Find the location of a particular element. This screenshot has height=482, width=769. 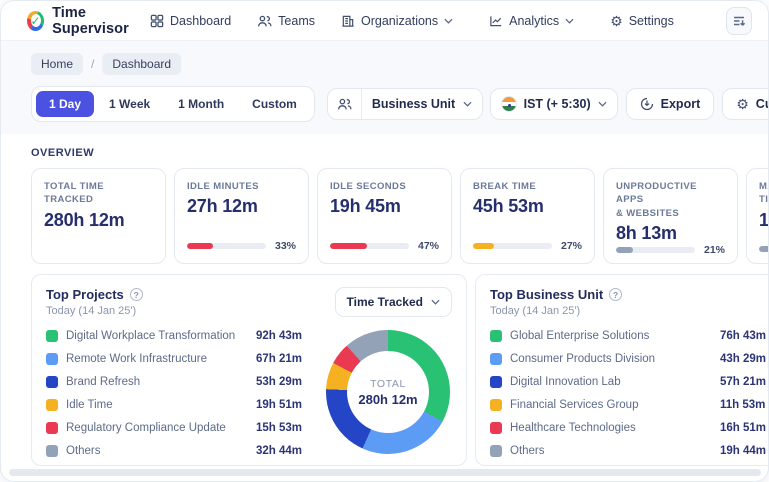

legend-value: 53h 29m is located at coordinates (279, 381).